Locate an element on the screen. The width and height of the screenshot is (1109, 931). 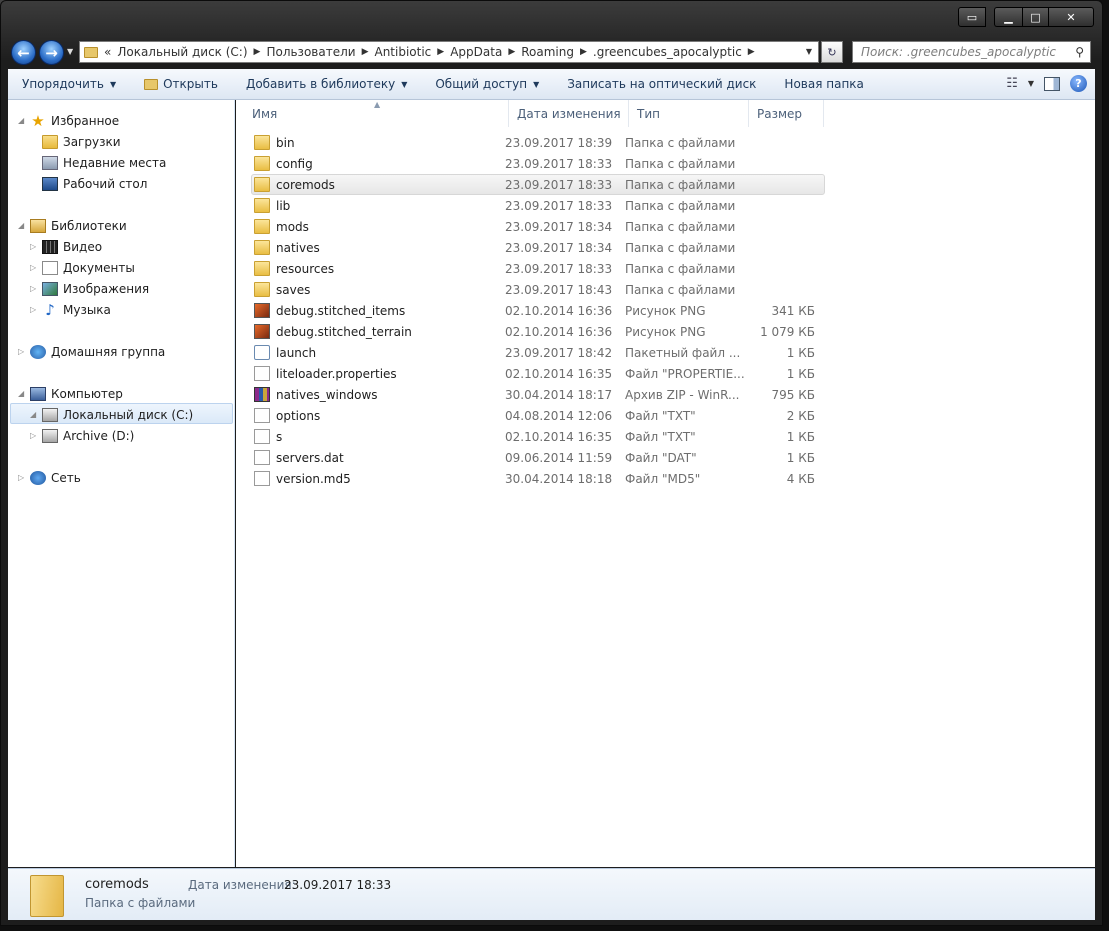
breadcrumb-item: AppData is located at coordinates (476, 52).